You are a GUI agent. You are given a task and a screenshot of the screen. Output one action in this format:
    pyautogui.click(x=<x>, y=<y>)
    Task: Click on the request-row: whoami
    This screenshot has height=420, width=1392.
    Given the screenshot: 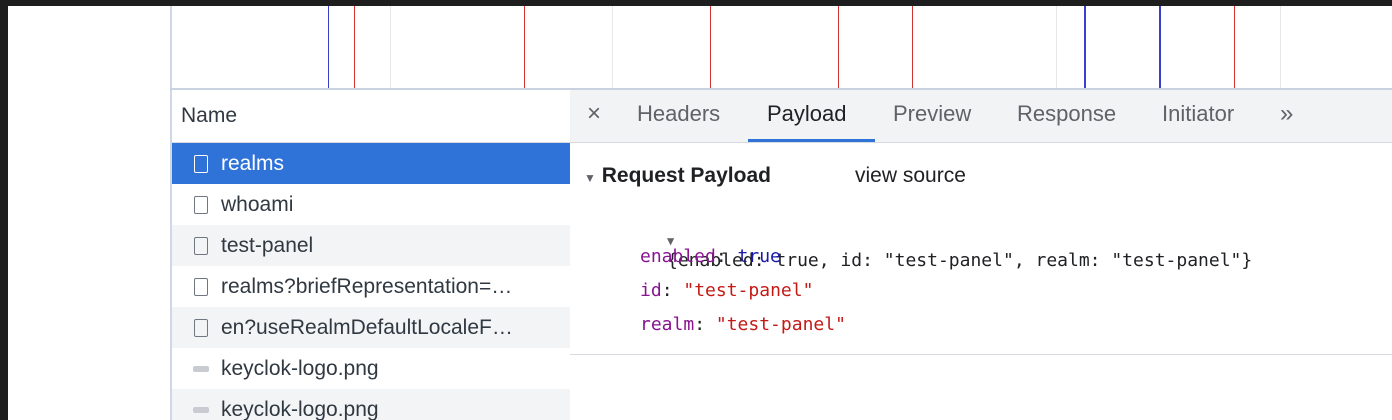 What is the action you would take?
    pyautogui.click(x=371, y=204)
    